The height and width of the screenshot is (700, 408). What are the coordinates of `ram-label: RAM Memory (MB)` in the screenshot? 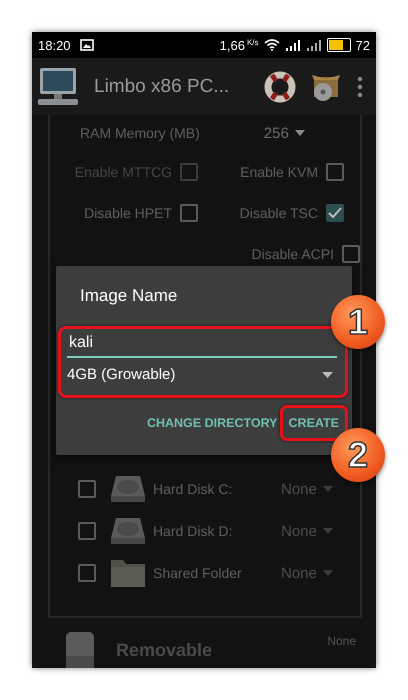 It's located at (140, 133).